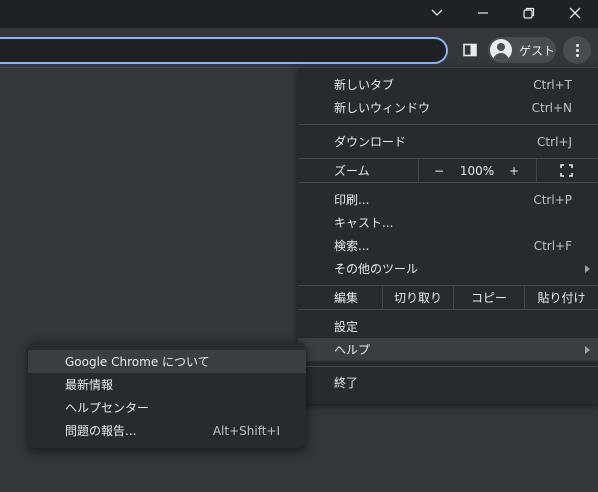  I want to click on address-bar, so click(224, 50).